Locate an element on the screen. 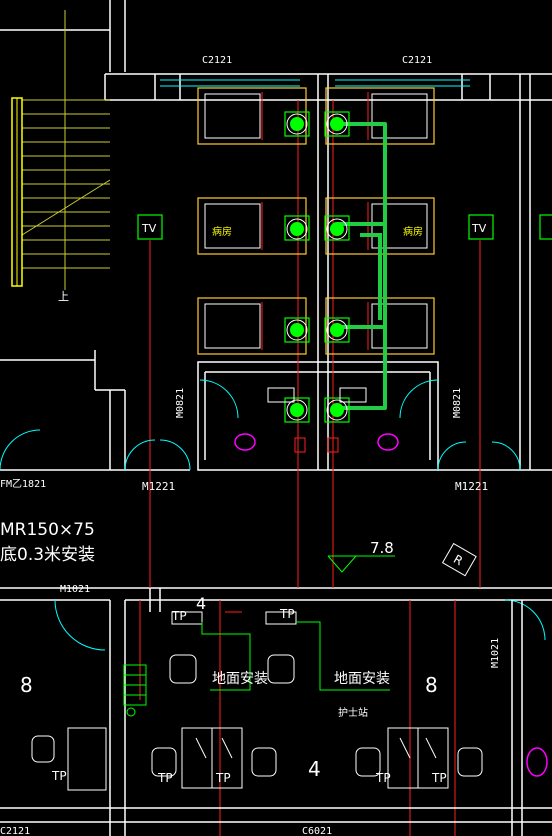  spec-note-line2: 底0.3米安装 is located at coordinates (47, 555).